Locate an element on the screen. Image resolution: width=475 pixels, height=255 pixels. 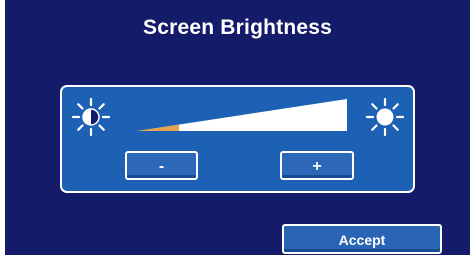
sun-bright-icon is located at coordinates (385, 117).